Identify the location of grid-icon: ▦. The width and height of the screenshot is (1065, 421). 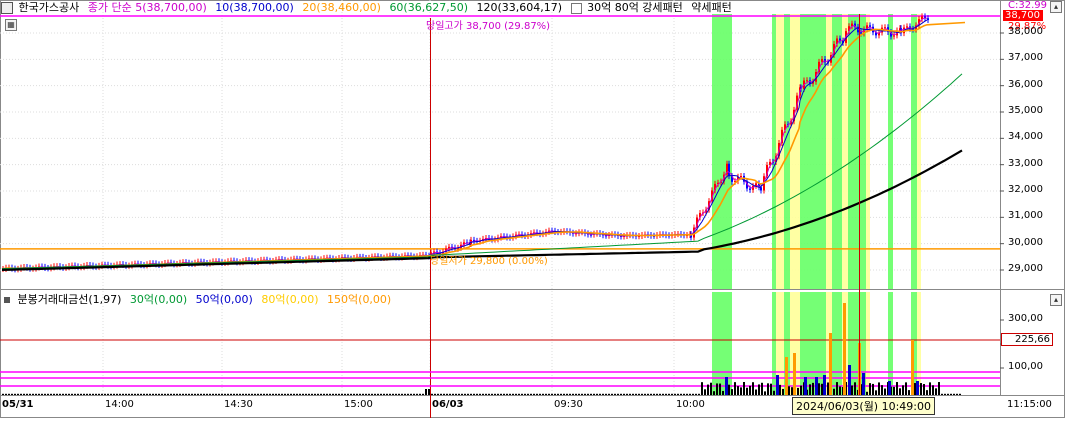
(11, 25).